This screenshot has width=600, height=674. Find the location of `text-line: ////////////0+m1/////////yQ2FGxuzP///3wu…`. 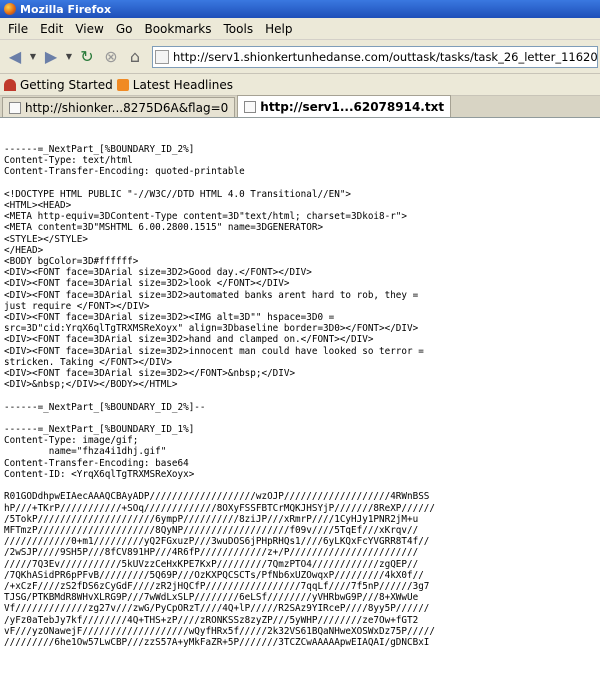

text-line: ////////////0+m1/////////yQ2FGxuzP///3wu… is located at coordinates (217, 542).